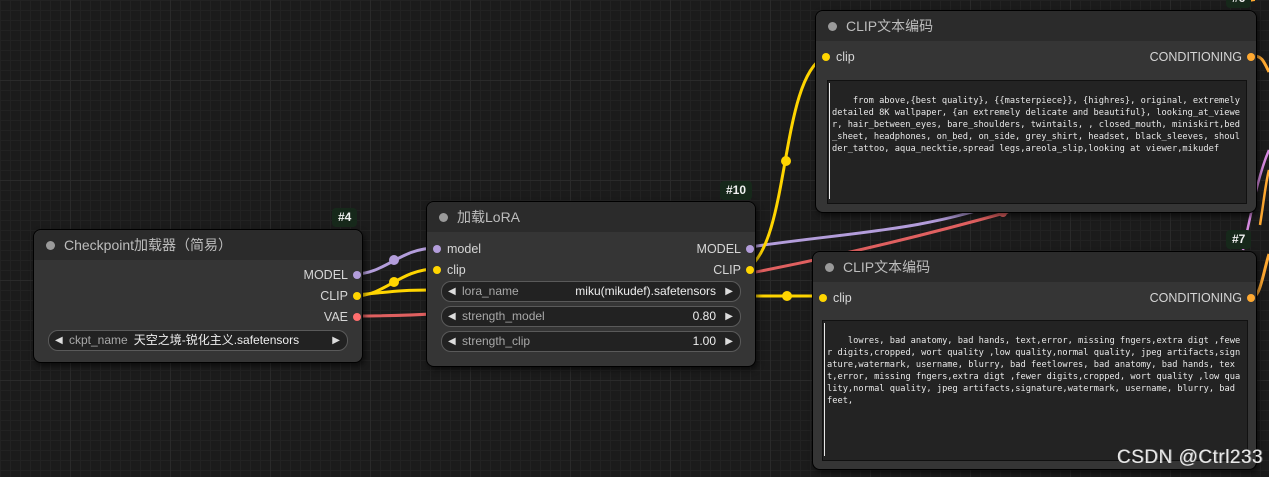 Image resolution: width=1269 pixels, height=477 pixels. I want to click on ckpt-name-combo: ◀ ckpt_name 天空之境-锐化主义.safetensors ▶, so click(198, 340).